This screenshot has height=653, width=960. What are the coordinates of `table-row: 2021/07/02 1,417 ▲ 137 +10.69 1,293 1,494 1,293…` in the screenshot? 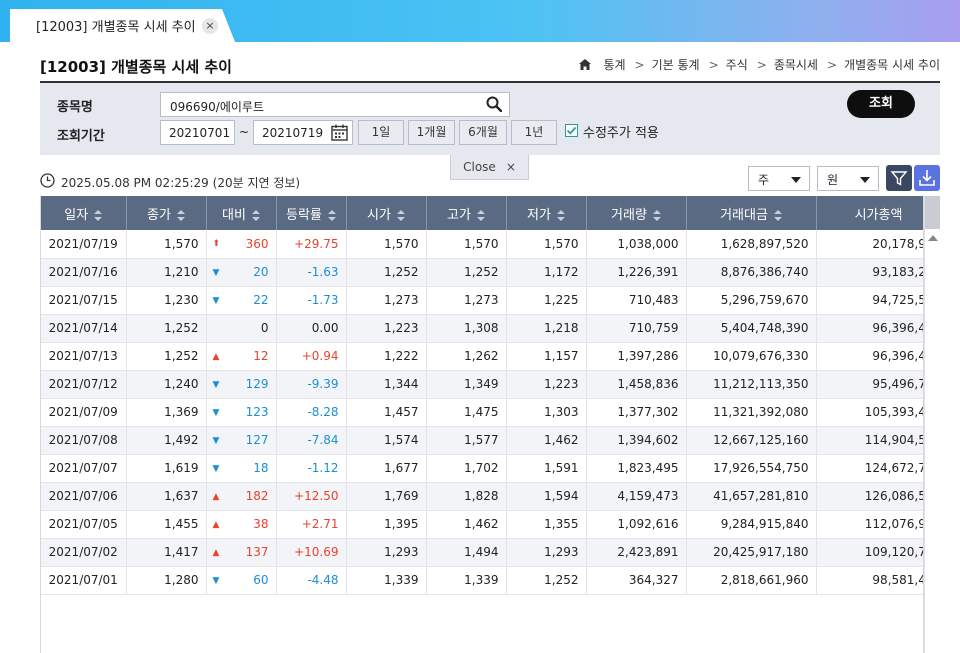 It's located at (482, 552).